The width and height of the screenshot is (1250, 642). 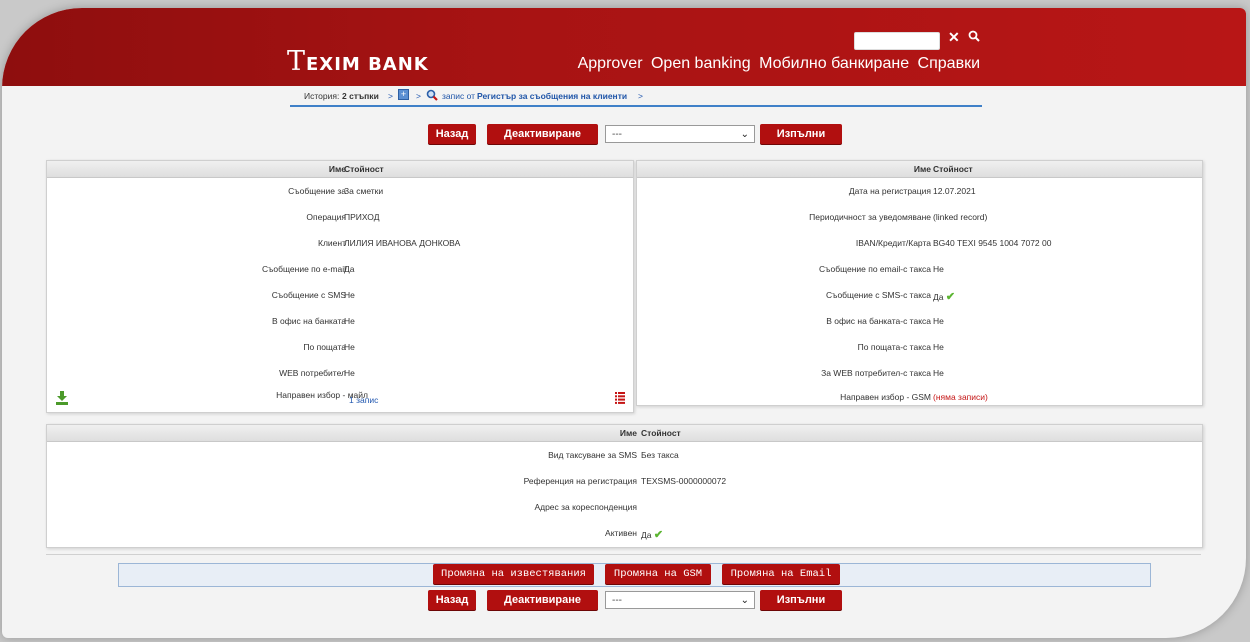 What do you see at coordinates (402, 243) in the screenshot?
I see `field-value: ЛИЛИЯ ИВАНОВА ДОНКОВА` at bounding box center [402, 243].